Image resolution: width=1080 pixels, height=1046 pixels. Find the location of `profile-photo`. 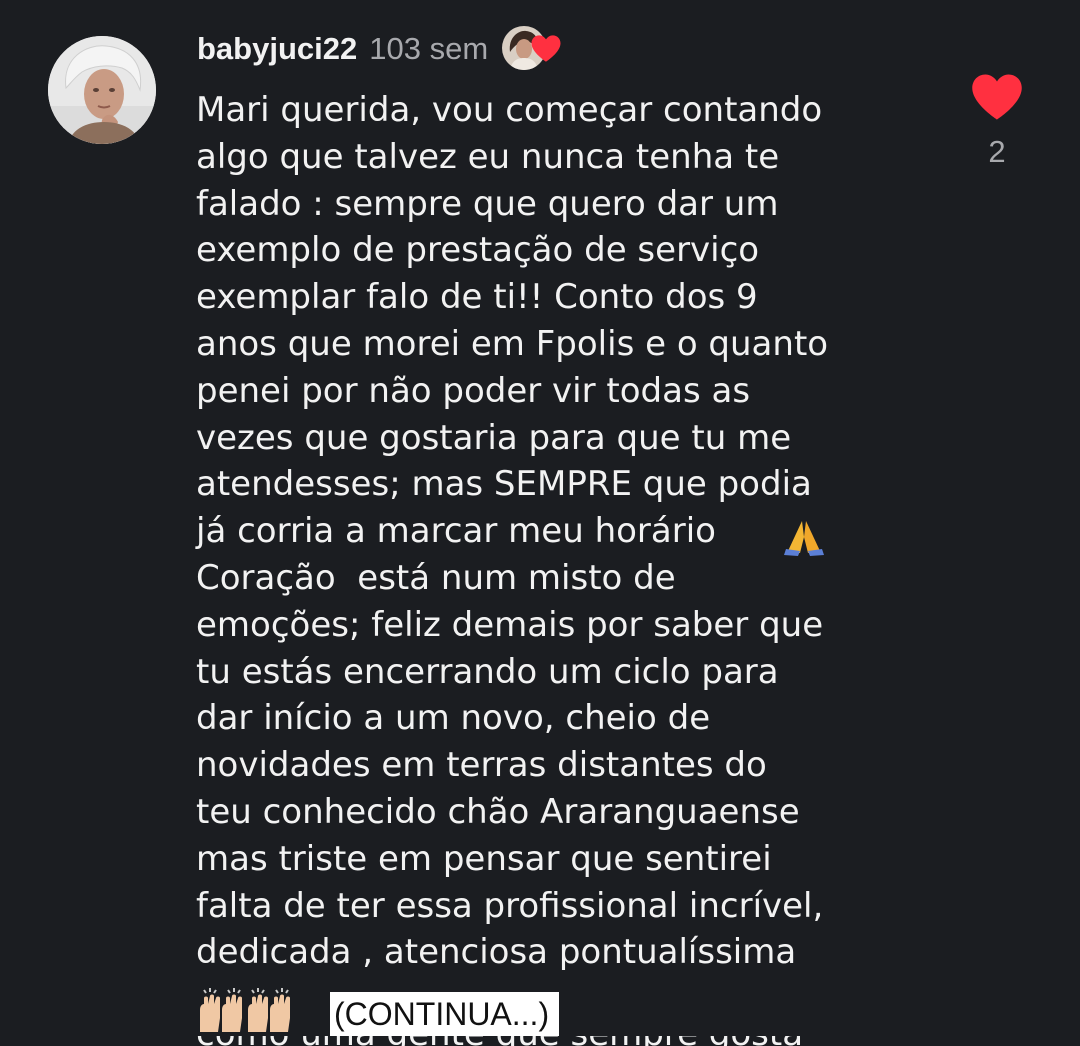

profile-photo is located at coordinates (102, 90).